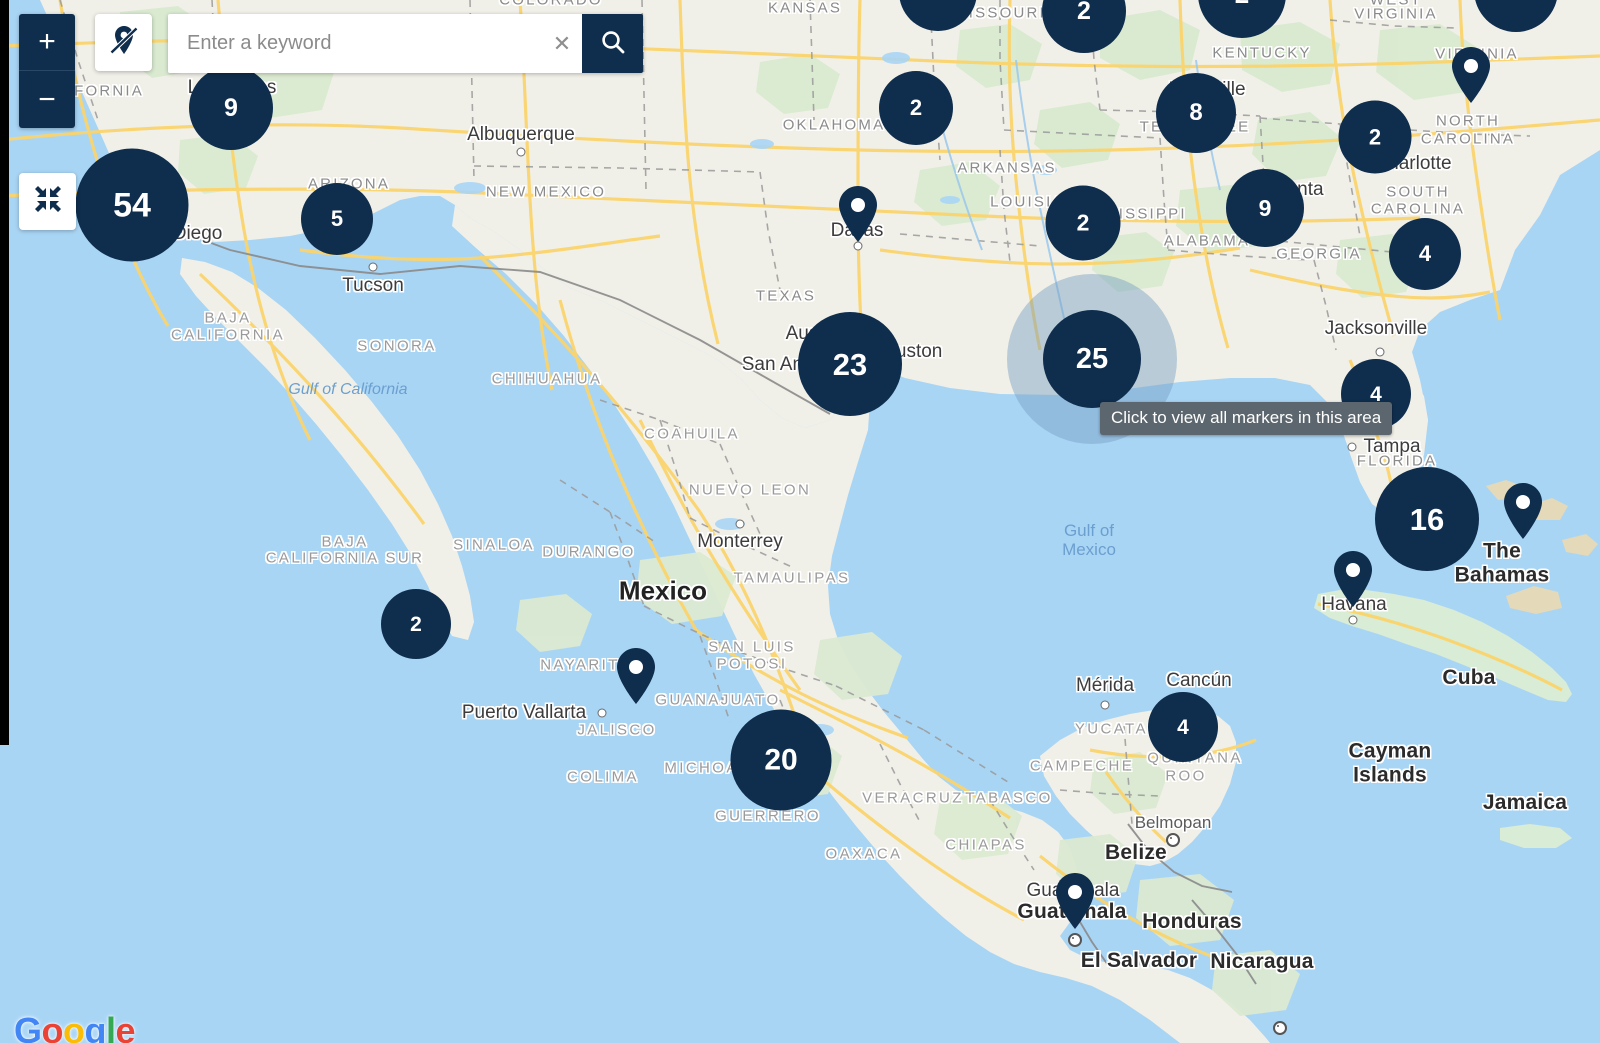 The height and width of the screenshot is (1043, 1600). I want to click on marker-cluster-count: 54, so click(132, 205).